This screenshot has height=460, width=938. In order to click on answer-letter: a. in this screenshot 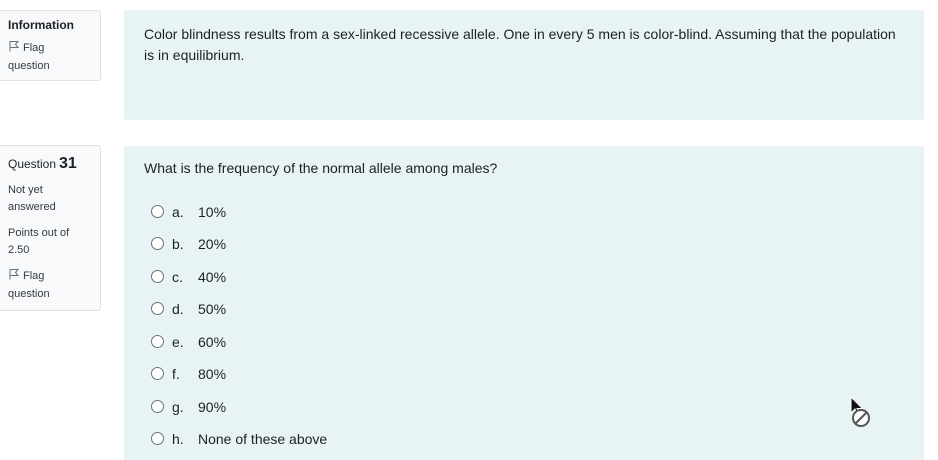, I will do `click(178, 212)`.